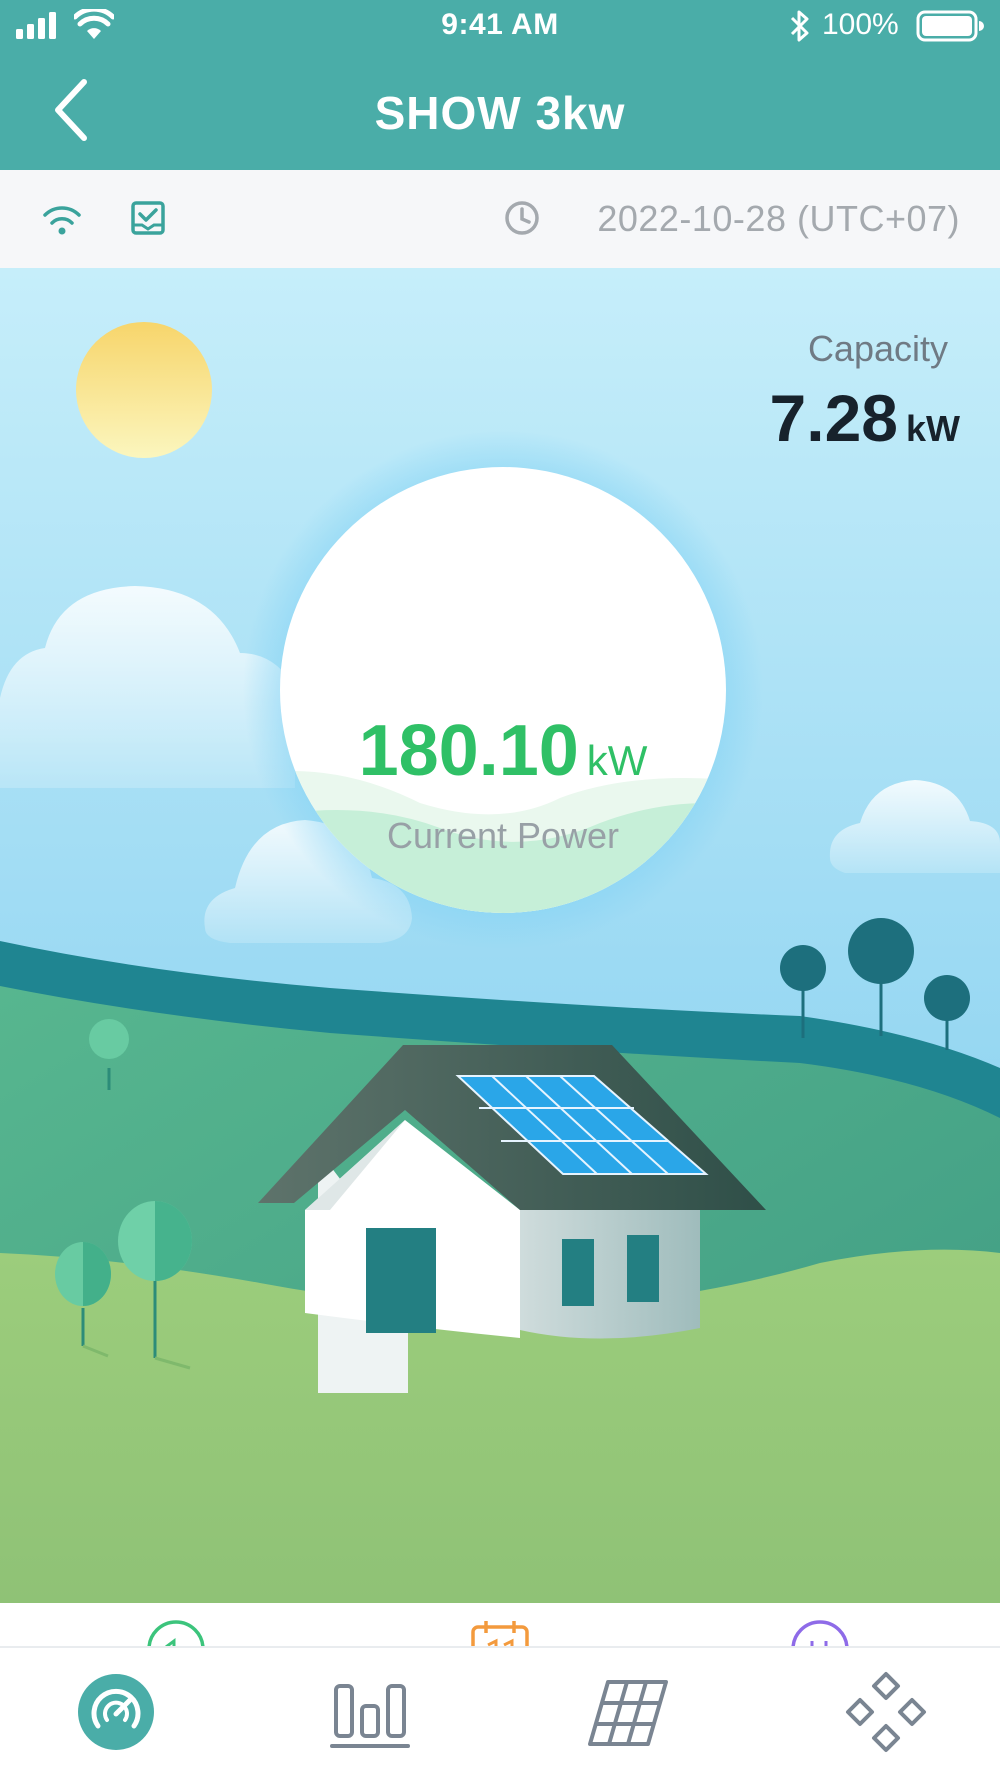 The image size is (1000, 1778). I want to click on current-power-number: 180.10, so click(468, 751).